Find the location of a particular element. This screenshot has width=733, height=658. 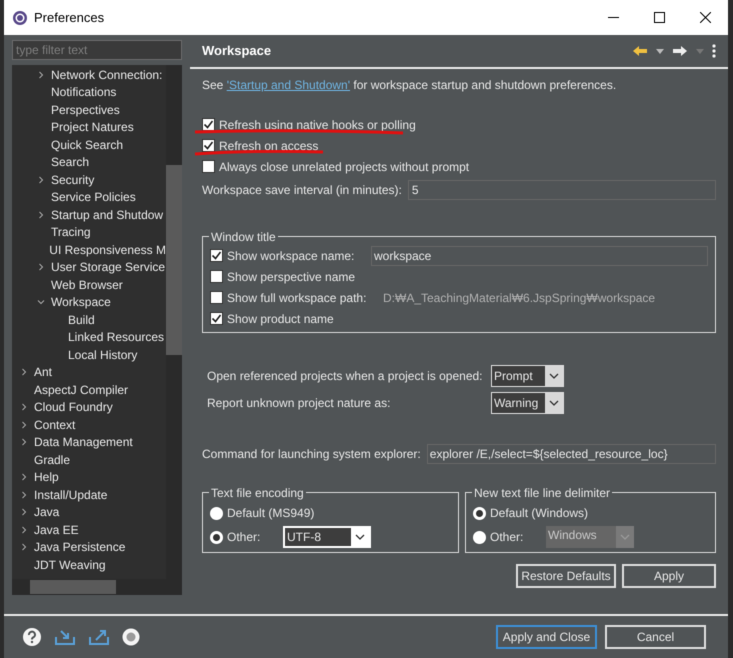

checkbox-label: Always close unrelated projects without prompt is located at coordinates (344, 167).